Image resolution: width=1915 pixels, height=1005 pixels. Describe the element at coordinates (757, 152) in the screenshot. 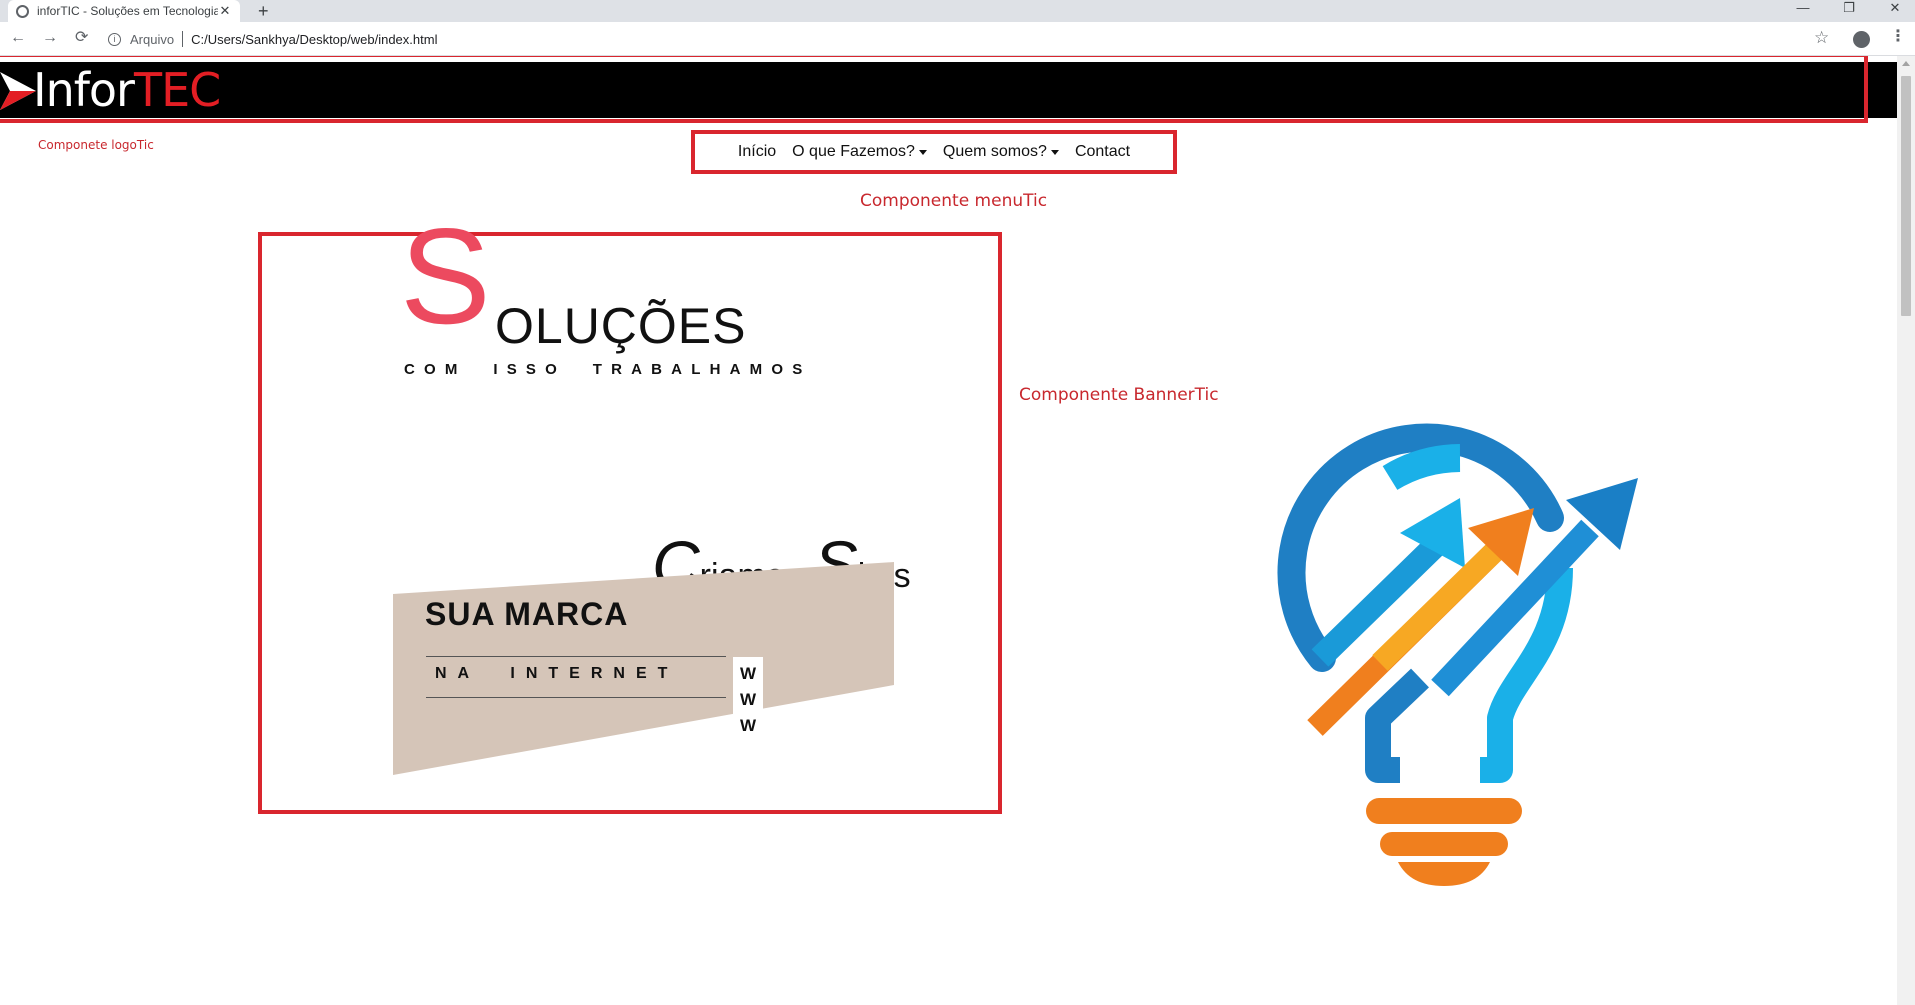

I see `menu-item-inicio: Início` at that location.